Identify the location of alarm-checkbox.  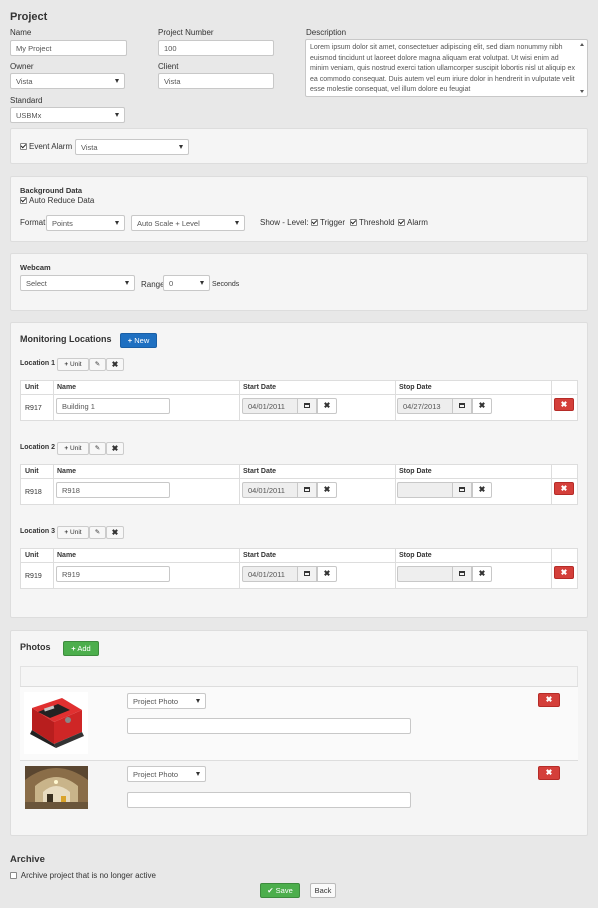
(401, 222).